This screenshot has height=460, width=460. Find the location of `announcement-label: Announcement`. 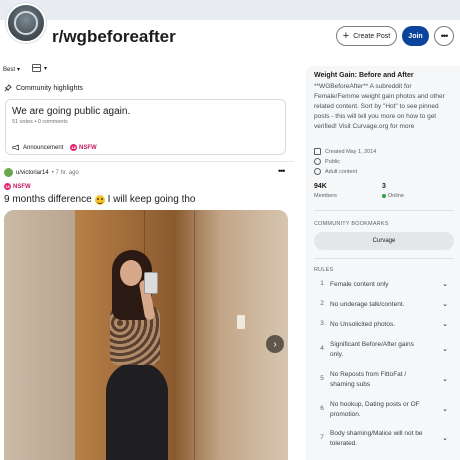

announcement-label: Announcement is located at coordinates (43, 147).